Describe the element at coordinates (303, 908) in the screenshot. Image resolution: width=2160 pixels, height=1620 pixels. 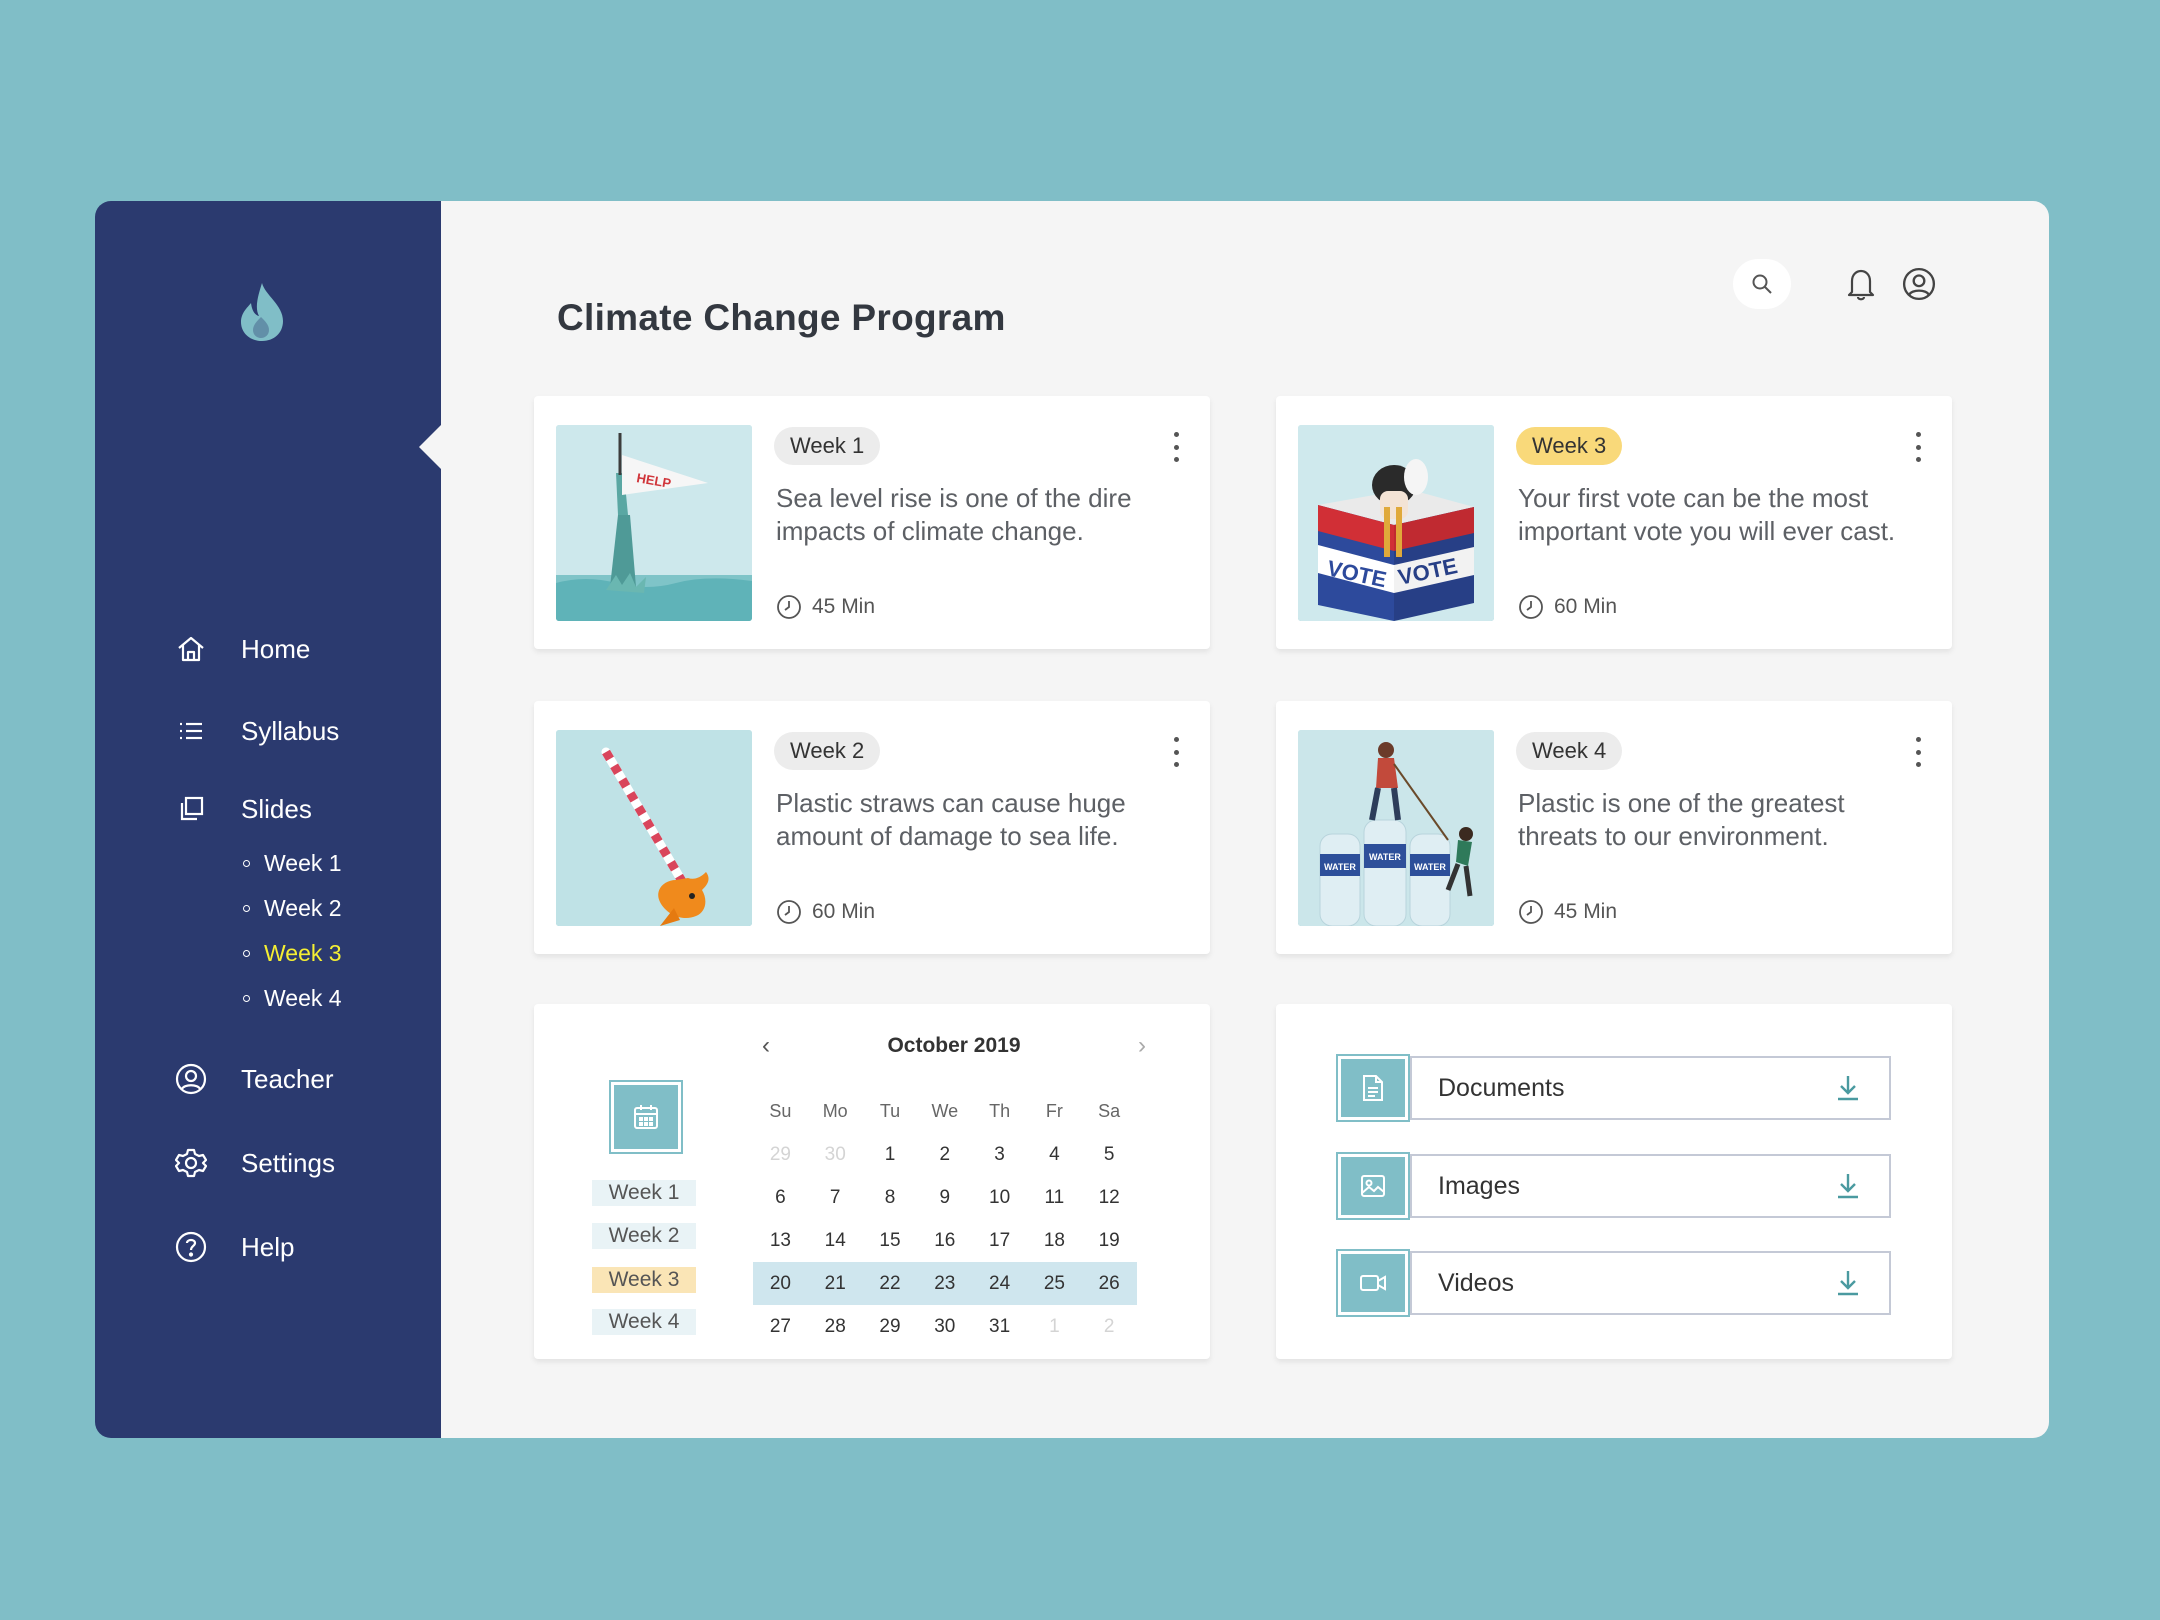
I see `sub-item-label: Week 2` at that location.